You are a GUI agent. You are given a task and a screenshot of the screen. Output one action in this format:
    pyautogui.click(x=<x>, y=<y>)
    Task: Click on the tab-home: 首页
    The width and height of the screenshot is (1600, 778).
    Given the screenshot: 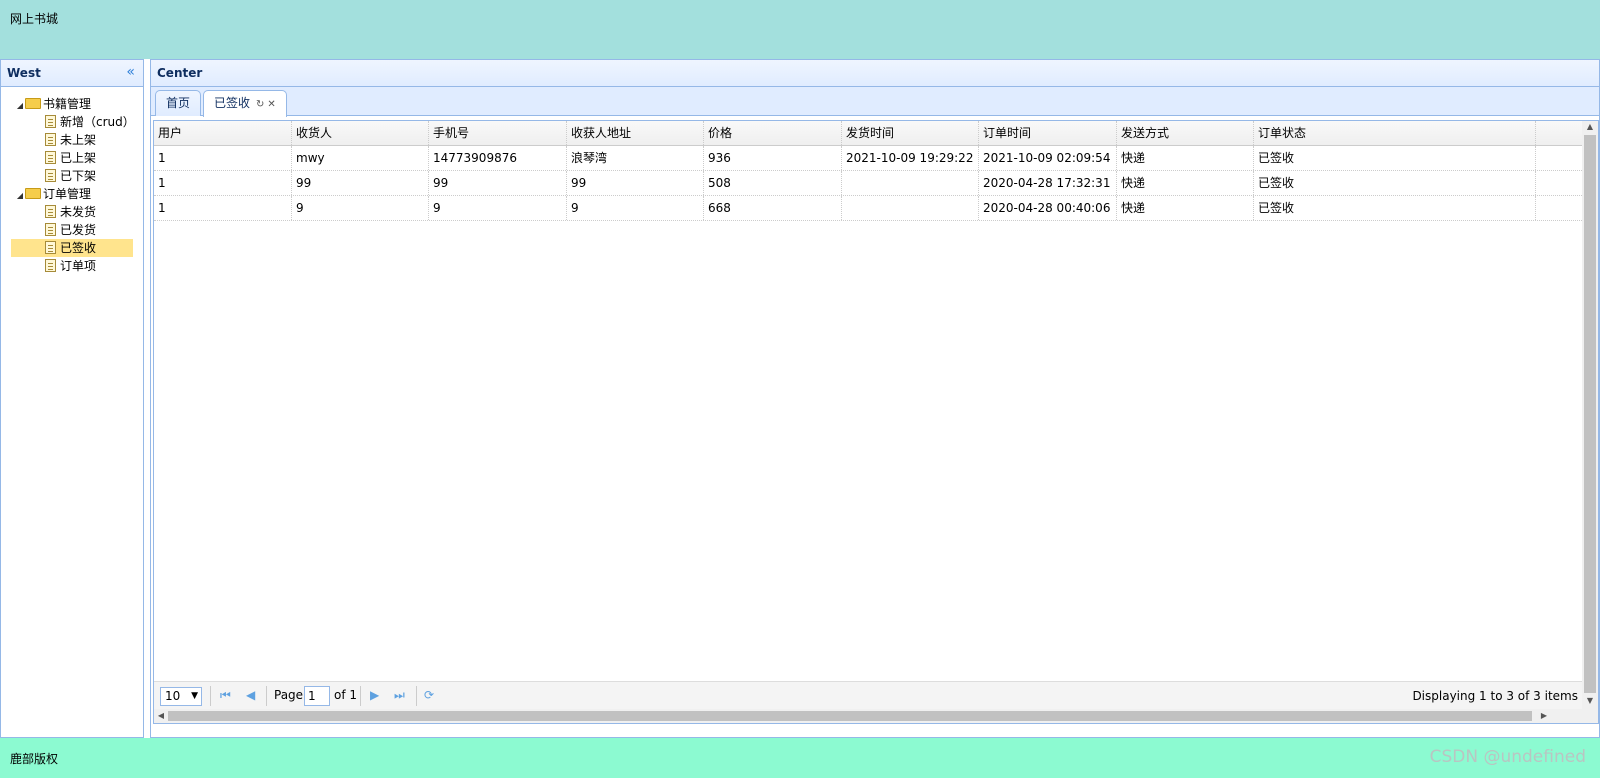 What is the action you would take?
    pyautogui.click(x=178, y=103)
    